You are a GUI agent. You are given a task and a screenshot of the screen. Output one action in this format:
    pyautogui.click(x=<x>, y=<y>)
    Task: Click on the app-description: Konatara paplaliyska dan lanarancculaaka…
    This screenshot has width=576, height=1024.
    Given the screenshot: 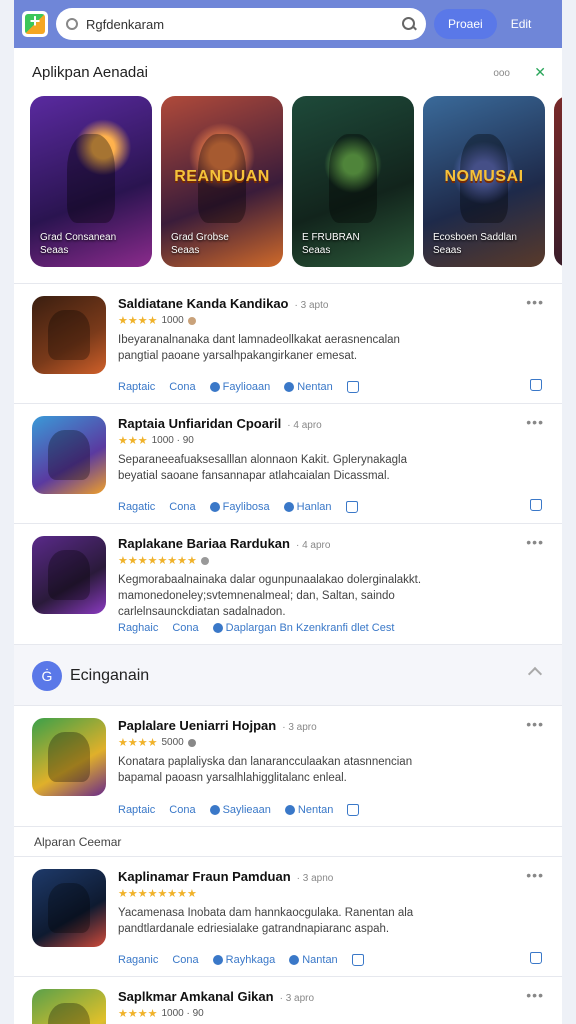 What is the action you would take?
    pyautogui.click(x=265, y=770)
    